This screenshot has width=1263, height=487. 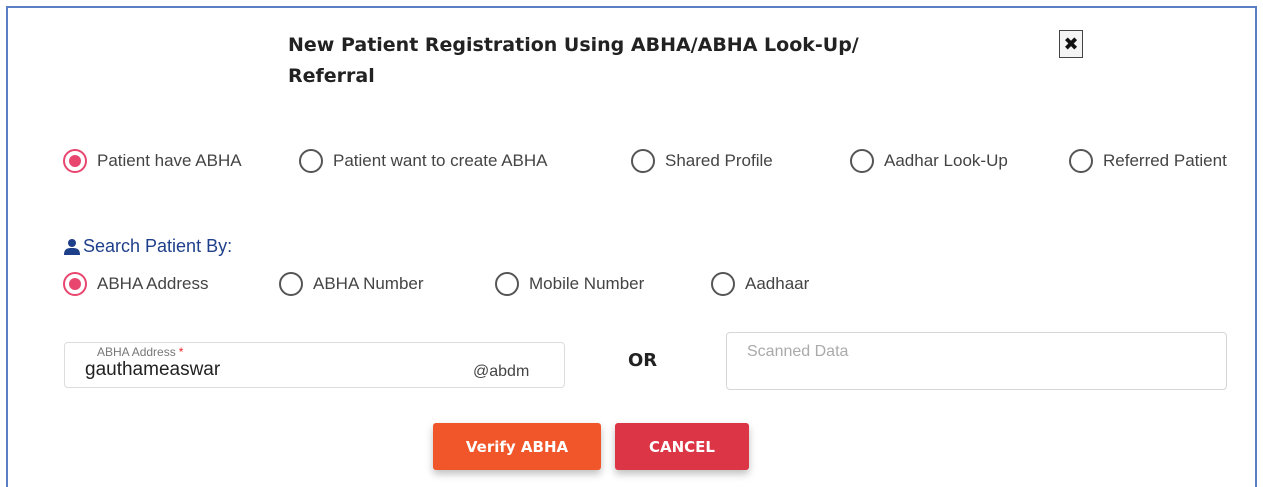 What do you see at coordinates (946, 160) in the screenshot?
I see `radio-label: Aadhar Look-Up` at bounding box center [946, 160].